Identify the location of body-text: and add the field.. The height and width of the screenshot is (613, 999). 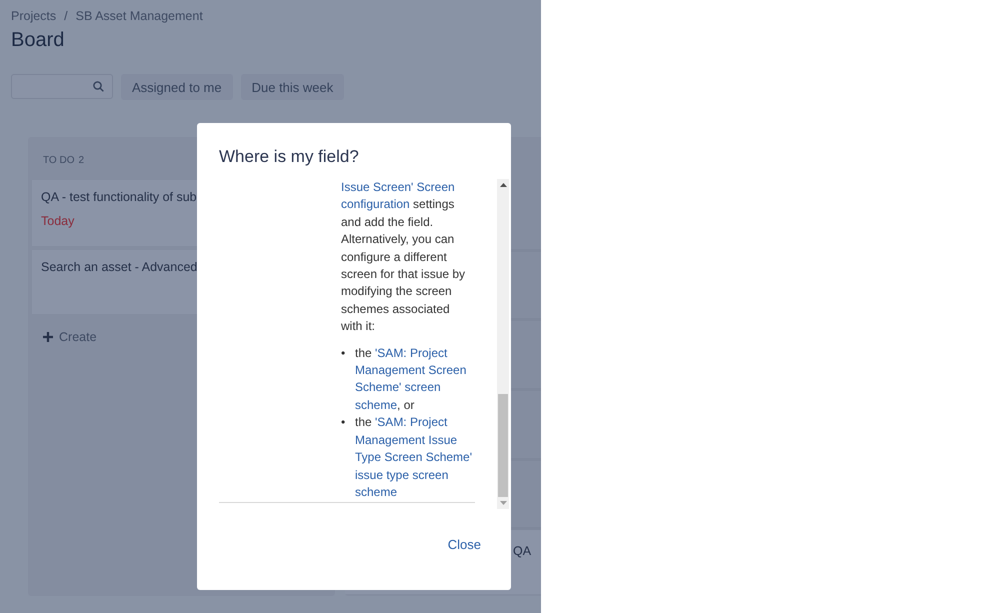
(387, 221).